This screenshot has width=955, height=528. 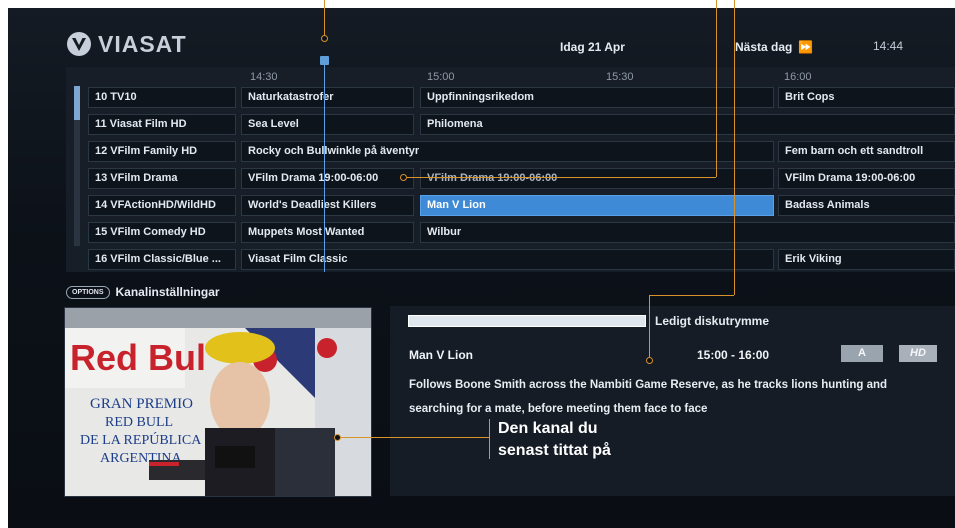 I want to click on program-cell-selected: Man V Lion, so click(x=597, y=205).